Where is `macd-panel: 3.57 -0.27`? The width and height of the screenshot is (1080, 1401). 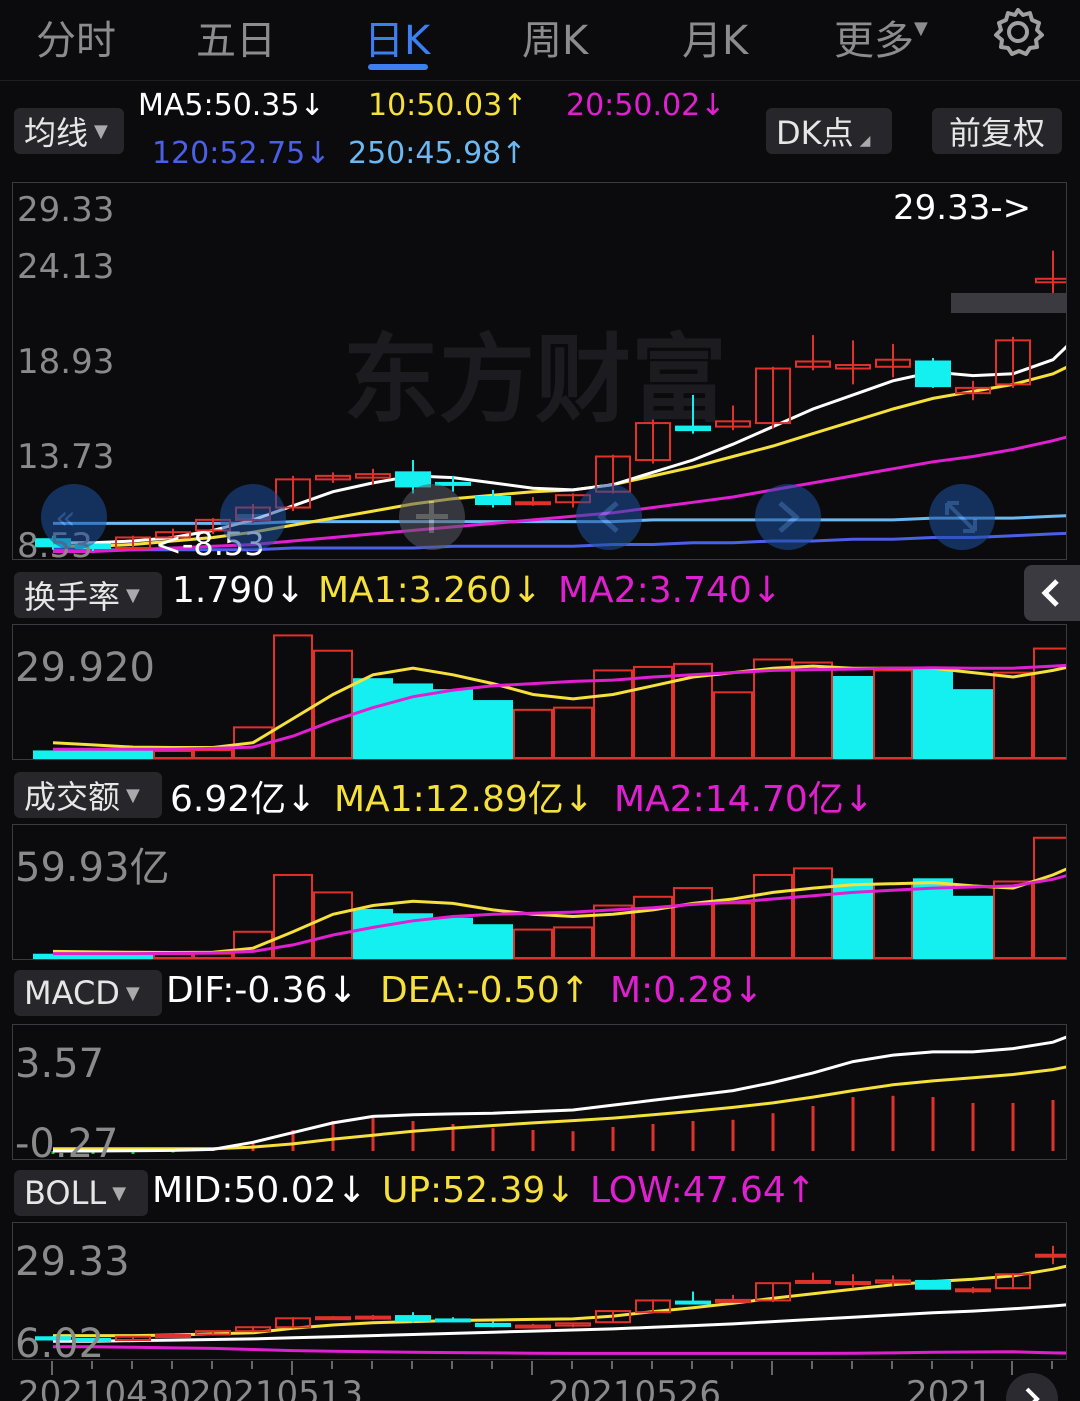 macd-panel: 3.57 -0.27 is located at coordinates (539, 1092).